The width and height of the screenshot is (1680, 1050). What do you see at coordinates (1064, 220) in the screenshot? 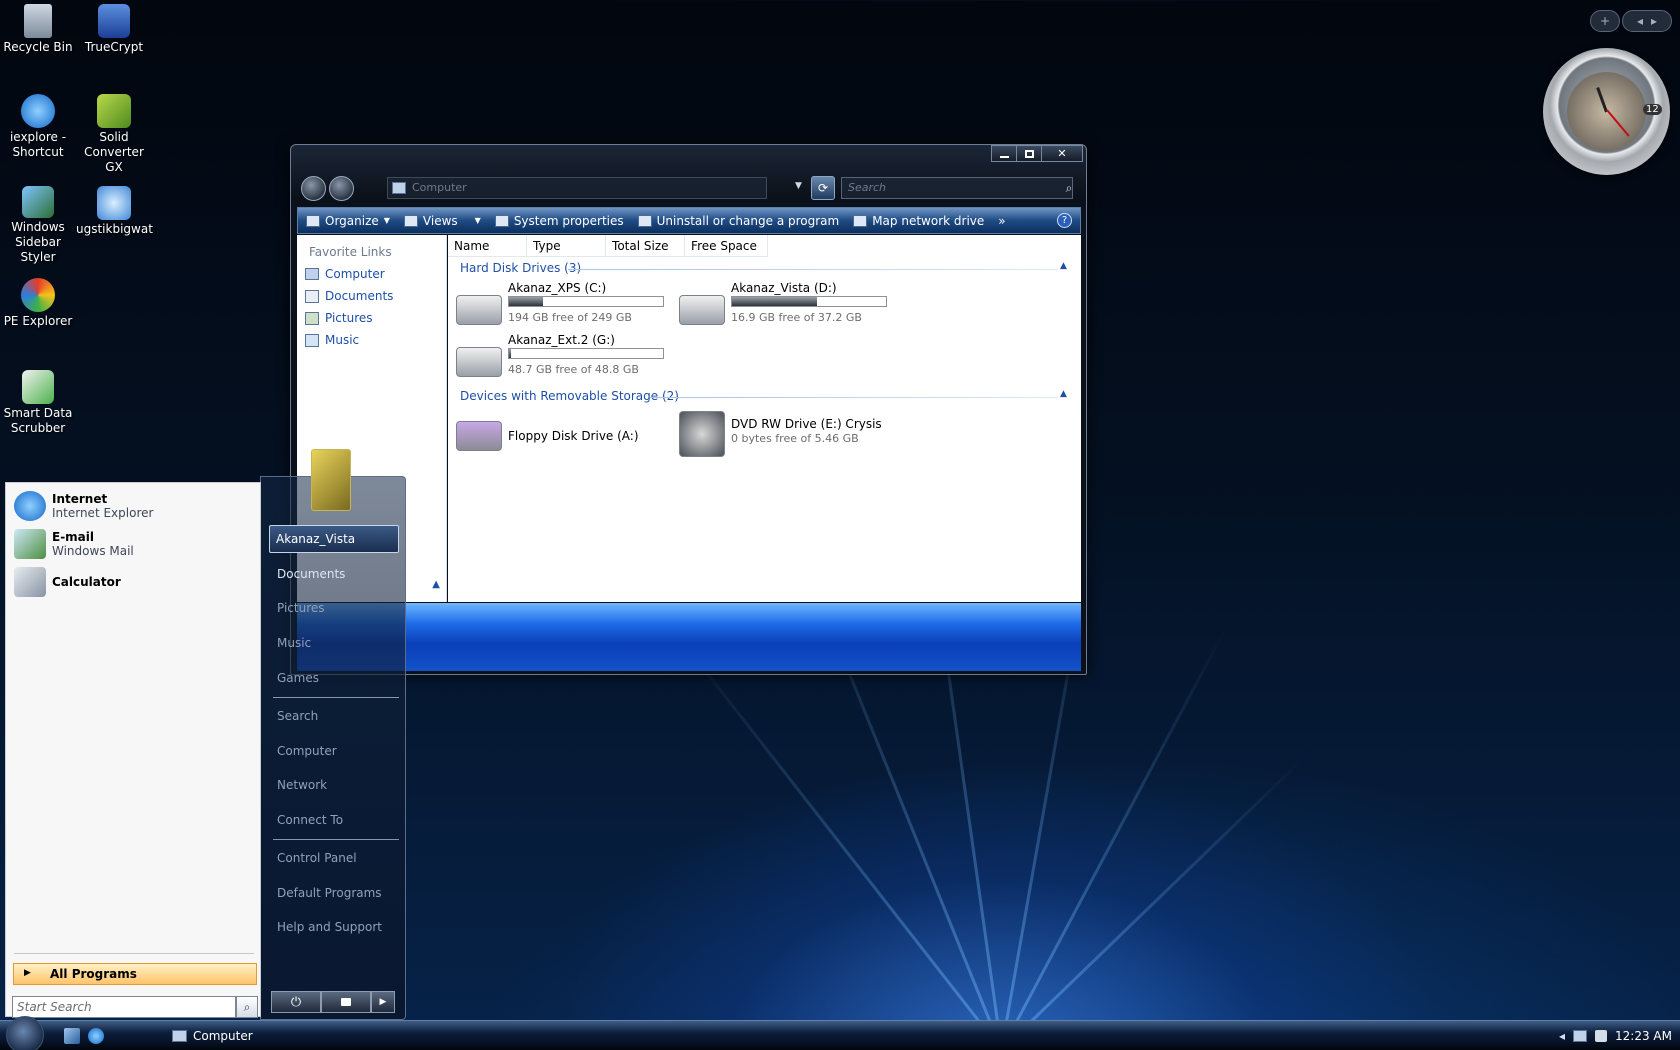
I see `help-button: ?` at bounding box center [1064, 220].